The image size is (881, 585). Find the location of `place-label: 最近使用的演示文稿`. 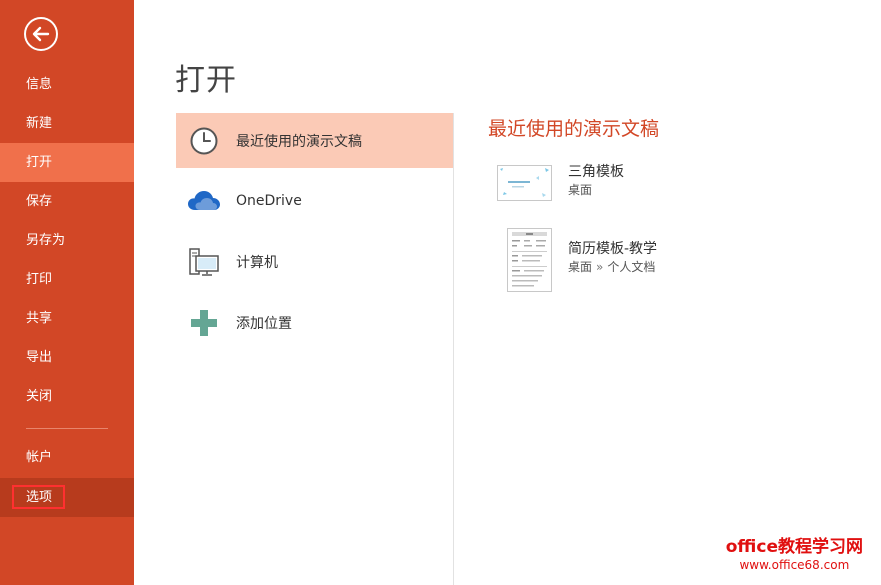

place-label: 最近使用的演示文稿 is located at coordinates (299, 141).